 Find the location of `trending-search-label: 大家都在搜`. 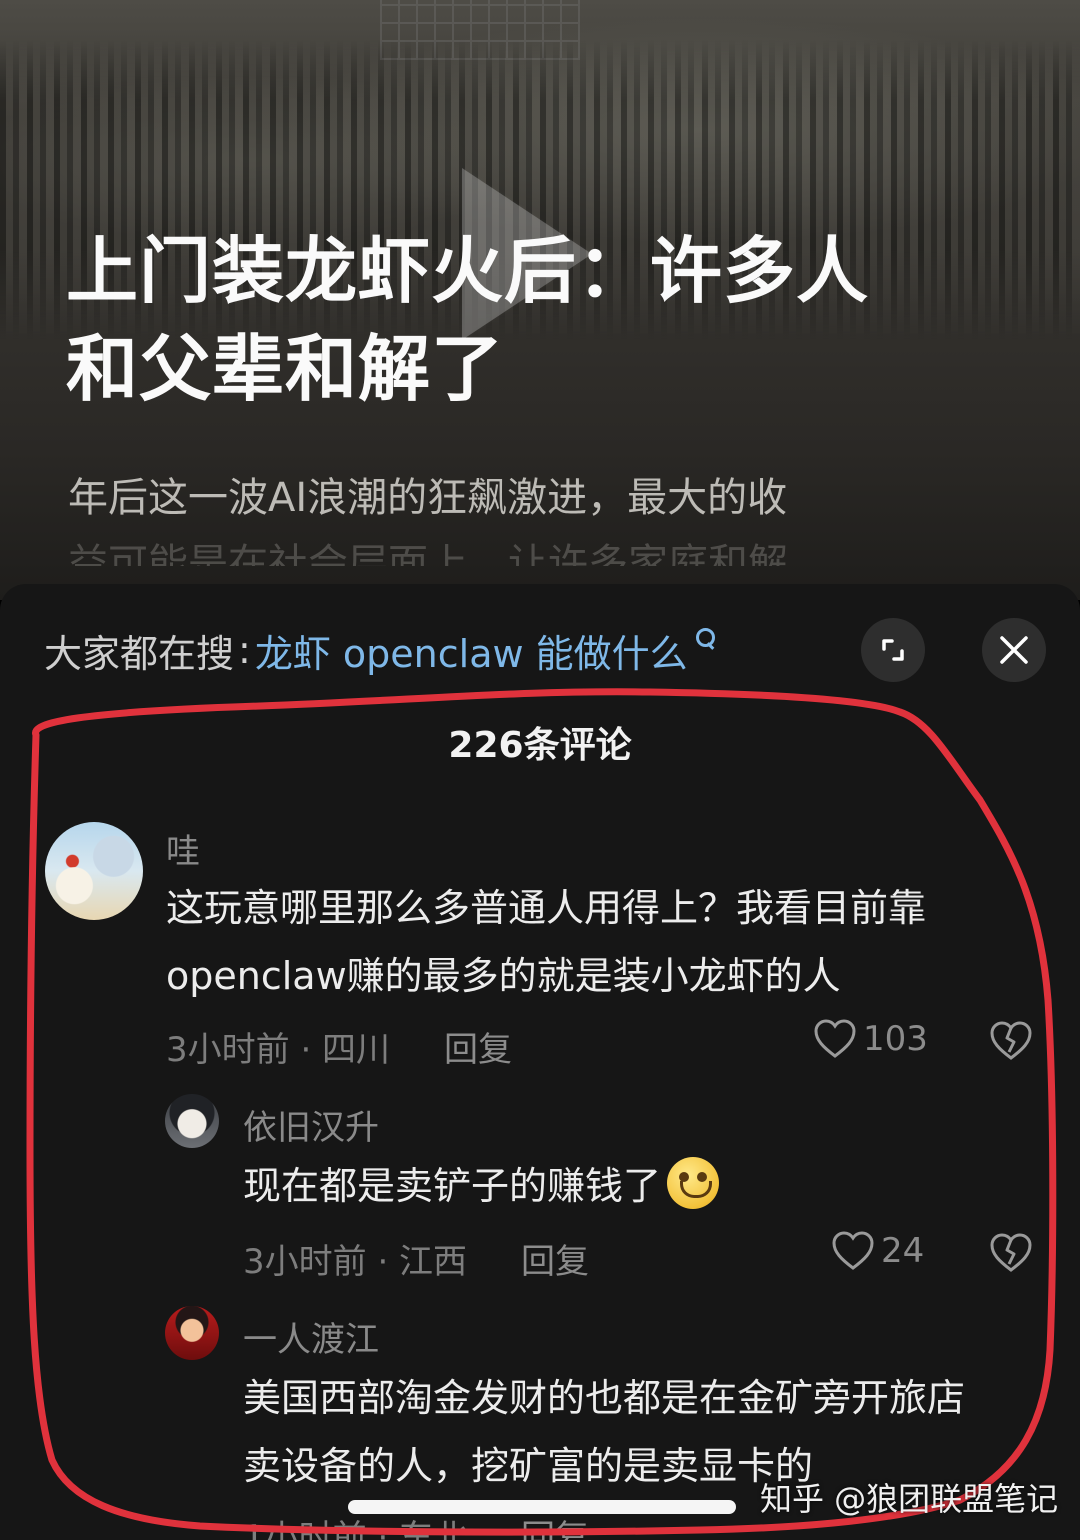

trending-search-label: 大家都在搜 is located at coordinates (139, 653).